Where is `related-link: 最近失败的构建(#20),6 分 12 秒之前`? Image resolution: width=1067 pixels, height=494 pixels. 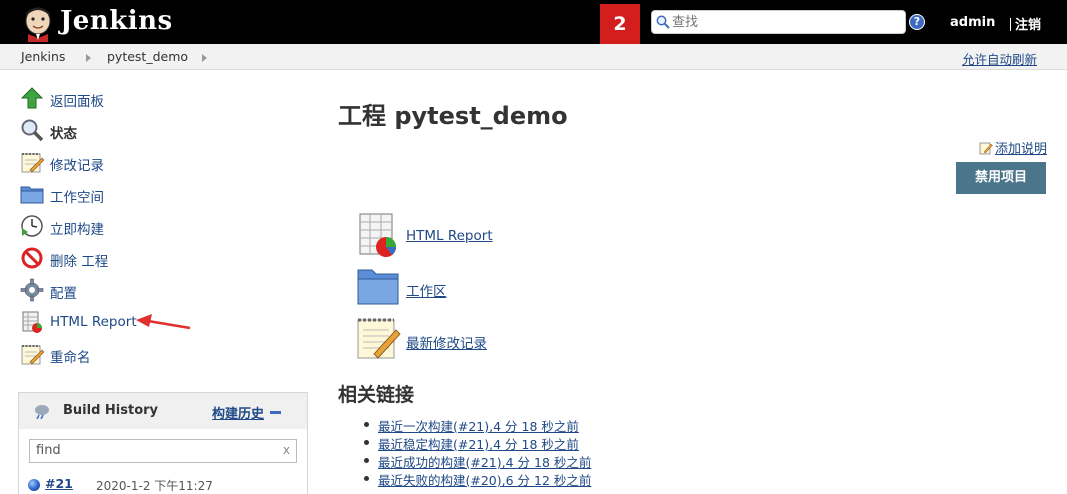 related-link: 最近失败的构建(#20),6 分 12 秒之前 is located at coordinates (484, 480).